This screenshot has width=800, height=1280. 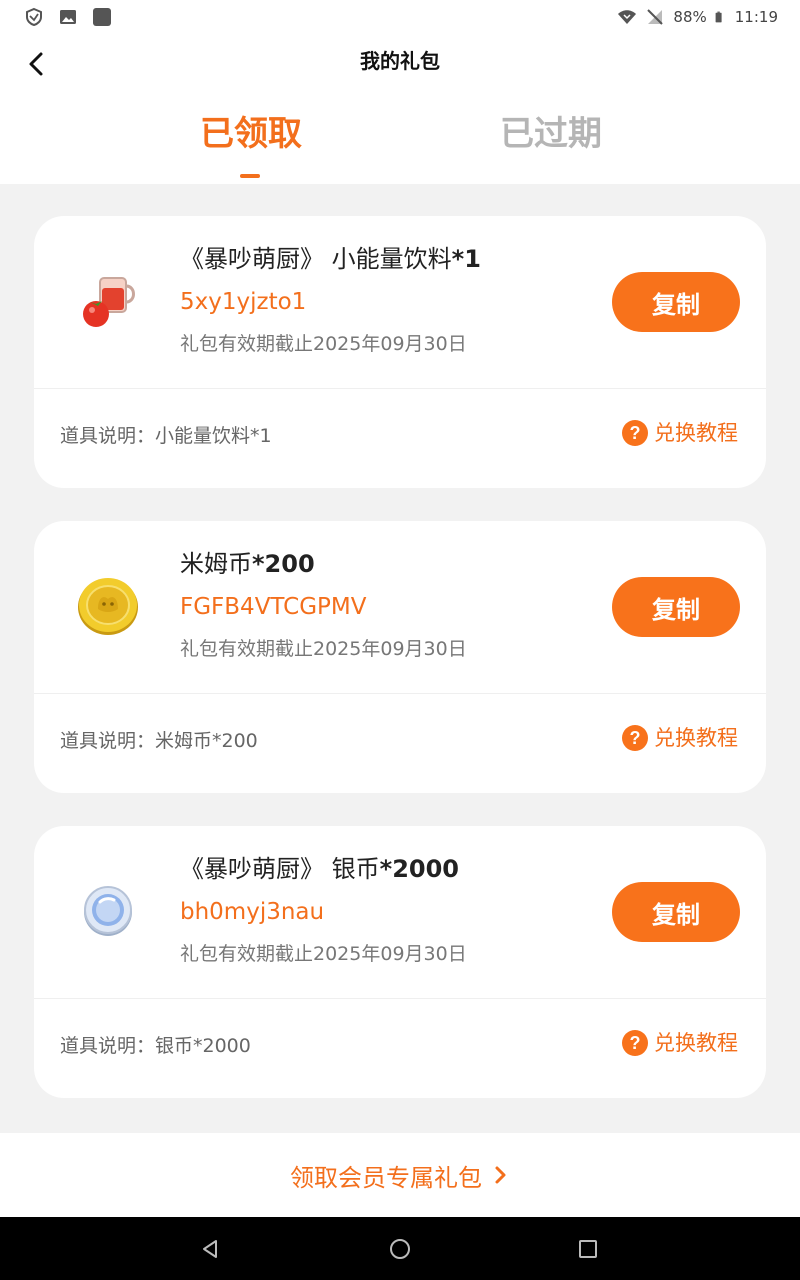 I want to click on image-icon, so click(x=68, y=17).